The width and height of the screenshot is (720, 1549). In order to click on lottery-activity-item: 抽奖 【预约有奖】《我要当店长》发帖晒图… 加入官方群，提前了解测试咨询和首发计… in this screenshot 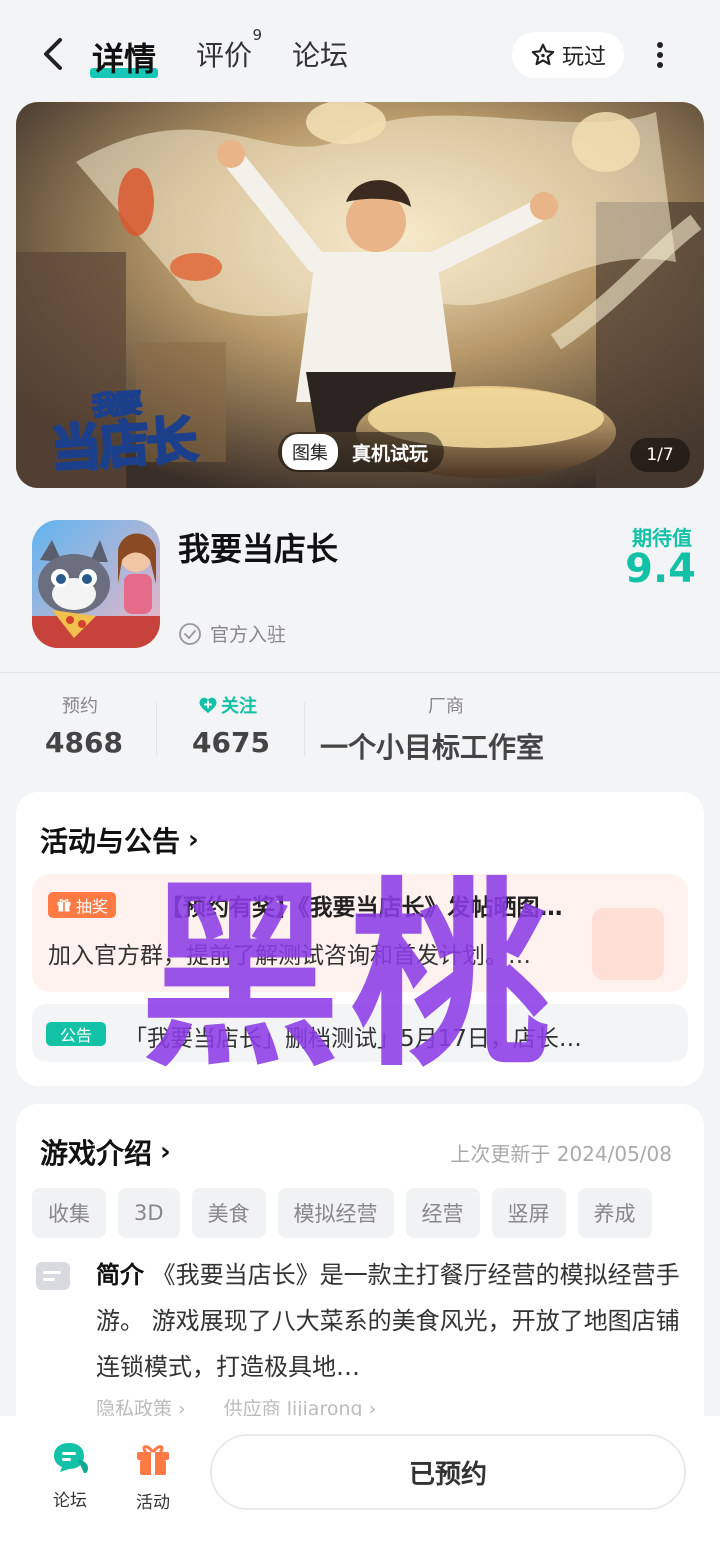, I will do `click(360, 933)`.